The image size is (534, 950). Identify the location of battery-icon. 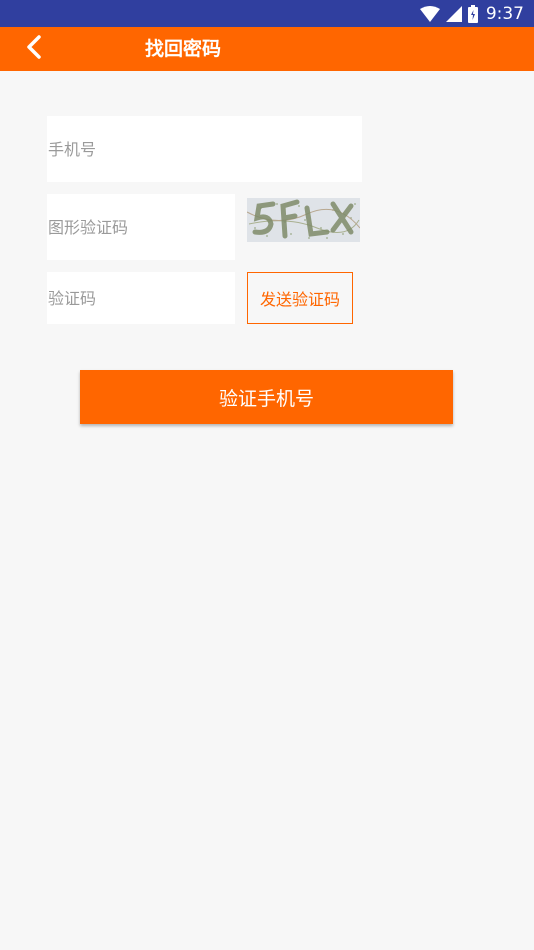
(472, 13).